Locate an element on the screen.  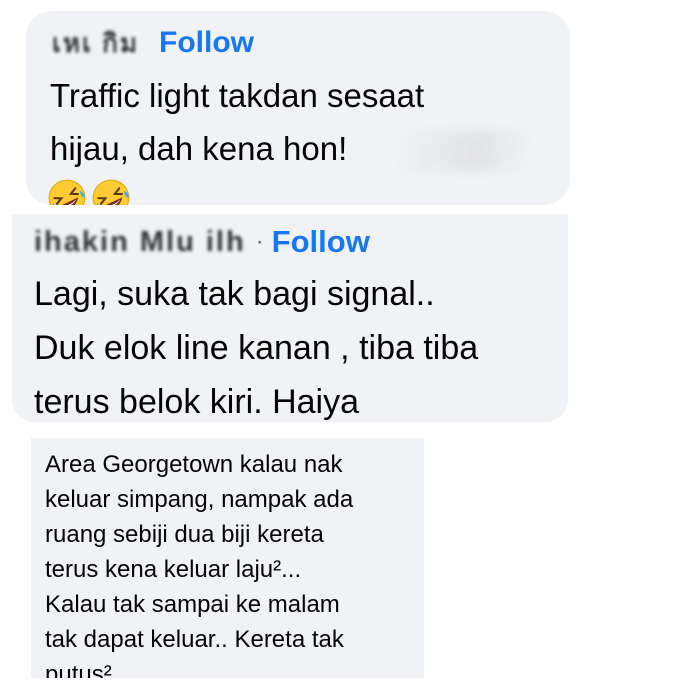
author-name: ihakin Mlu ilh is located at coordinates (140, 242).